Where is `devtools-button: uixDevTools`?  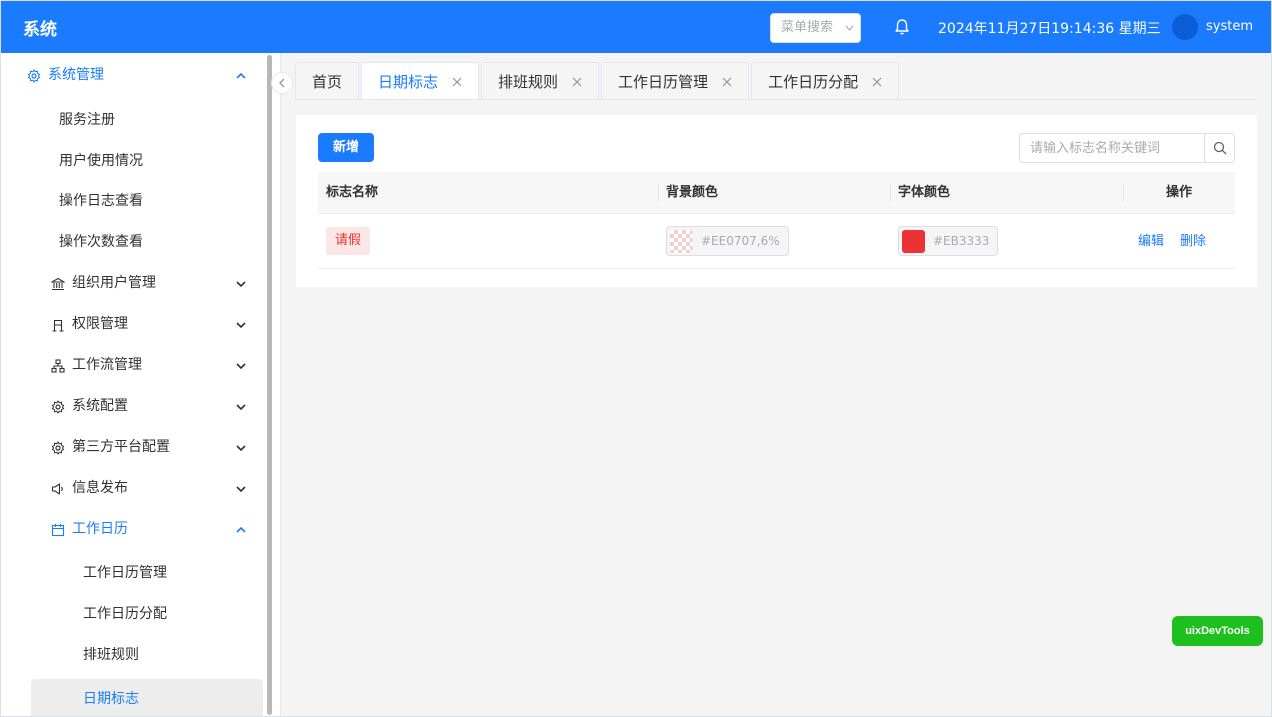 devtools-button: uixDevTools is located at coordinates (1217, 631).